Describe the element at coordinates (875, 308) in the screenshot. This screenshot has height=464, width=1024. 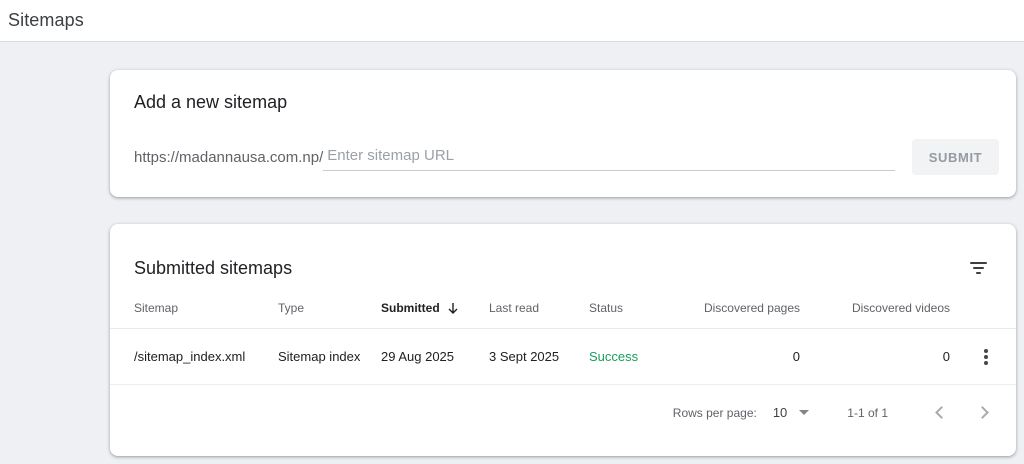
I see `column-header-discovered-videos: Discovered videos` at that location.